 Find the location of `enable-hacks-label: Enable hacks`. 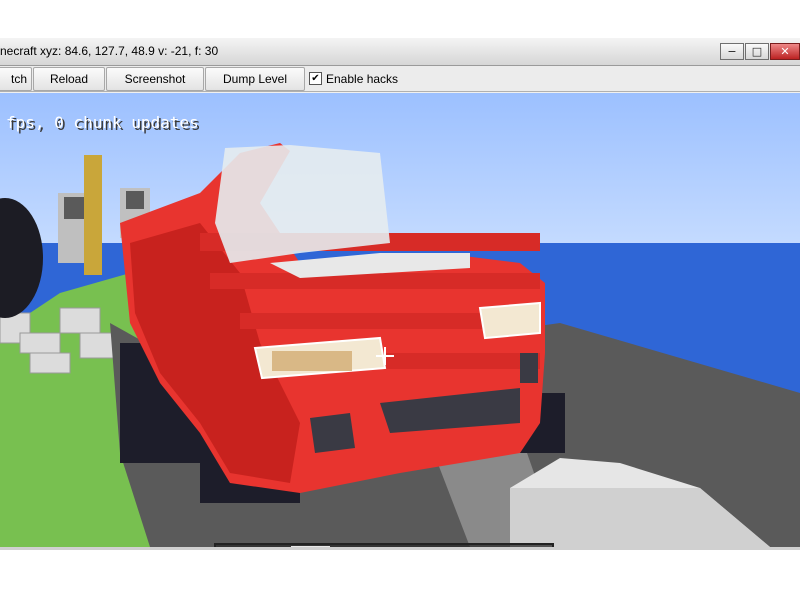

enable-hacks-label: Enable hacks is located at coordinates (362, 79).